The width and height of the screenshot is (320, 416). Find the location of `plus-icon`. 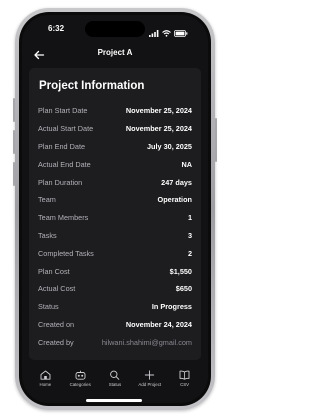

plus-icon is located at coordinates (150, 375).